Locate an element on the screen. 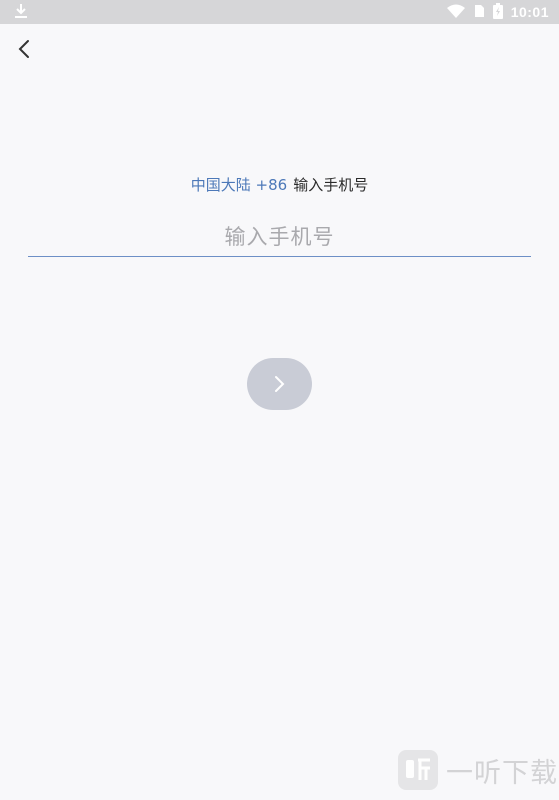 Image resolution: width=559 pixels, height=800 pixels. watermark-logo-icon is located at coordinates (418, 770).